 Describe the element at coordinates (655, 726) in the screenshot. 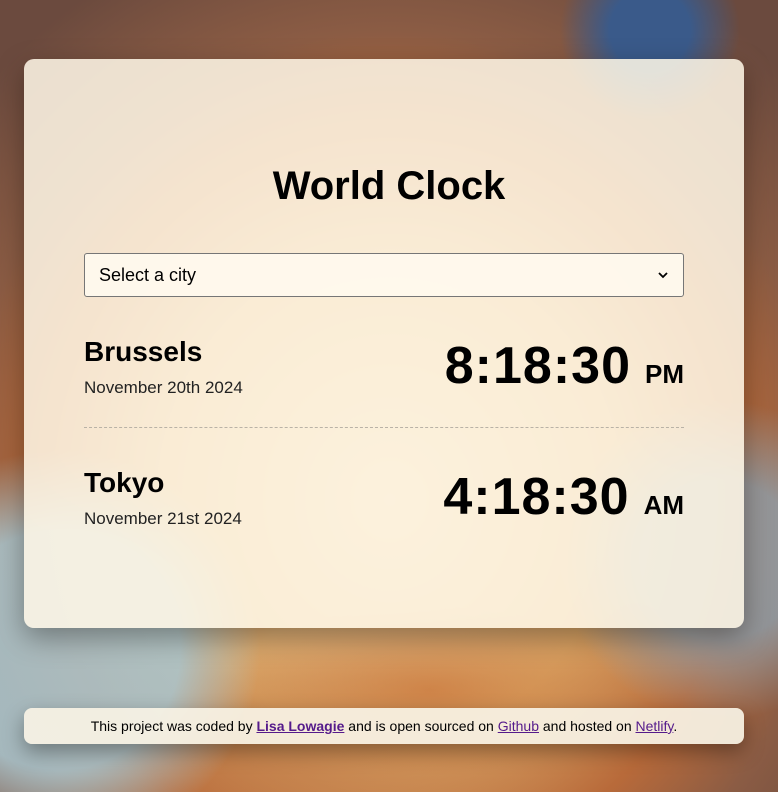

I see `netlify-link: Netlify` at that location.